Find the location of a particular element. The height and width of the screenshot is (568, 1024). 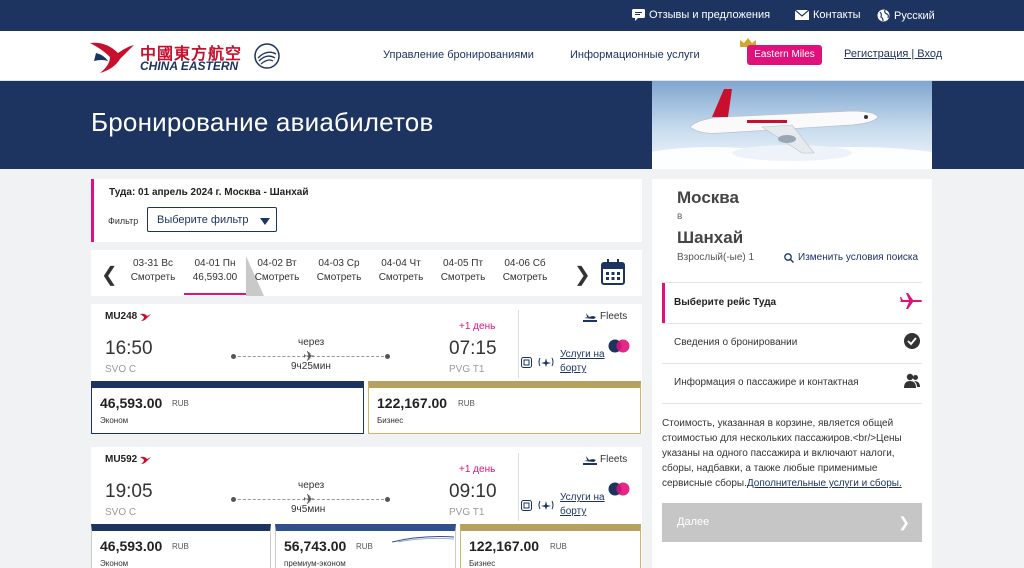

search-icon is located at coordinates (789, 257).